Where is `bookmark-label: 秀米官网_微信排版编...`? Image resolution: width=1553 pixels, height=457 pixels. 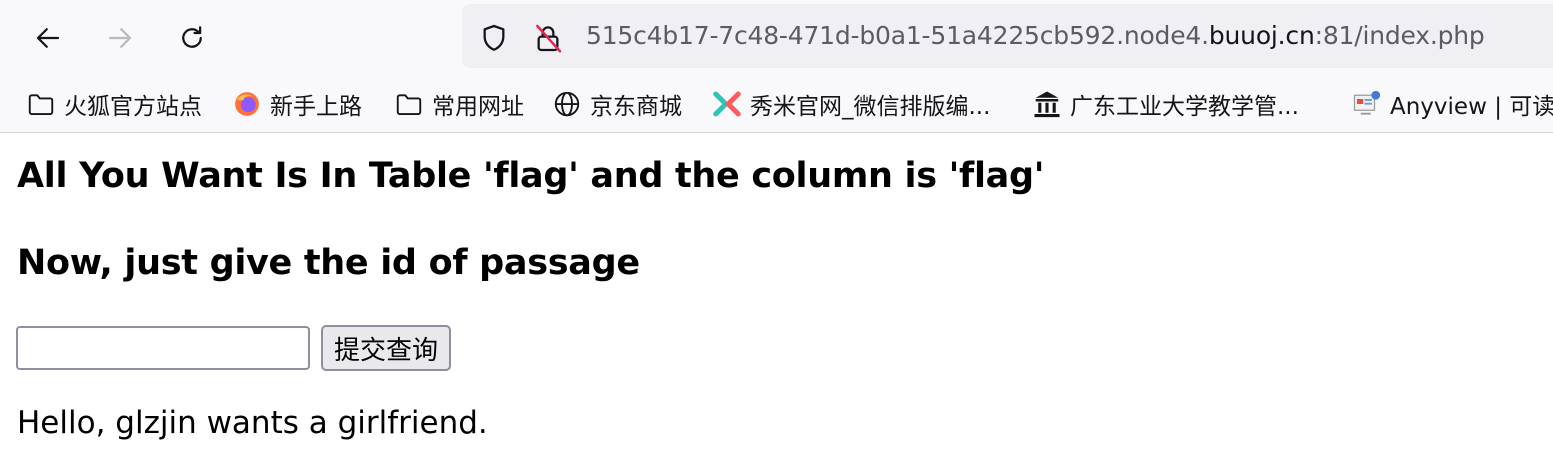
bookmark-label: 秀米官网_微信排版编... is located at coordinates (870, 107).